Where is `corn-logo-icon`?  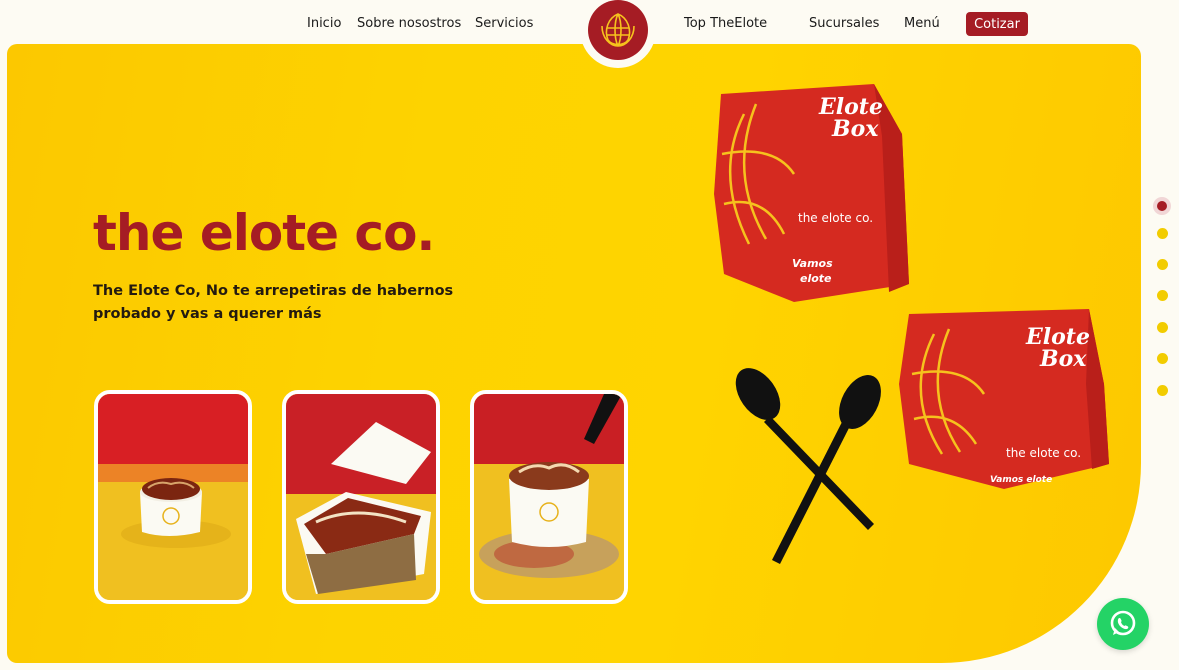 corn-logo-icon is located at coordinates (618, 30).